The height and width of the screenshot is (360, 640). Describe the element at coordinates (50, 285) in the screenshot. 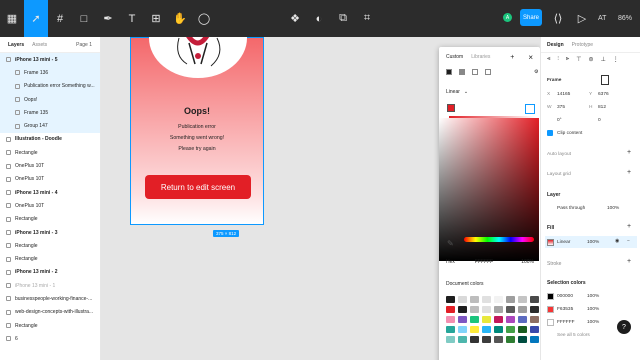

I see `layer-row: iPhone 13 mini - 1` at that location.